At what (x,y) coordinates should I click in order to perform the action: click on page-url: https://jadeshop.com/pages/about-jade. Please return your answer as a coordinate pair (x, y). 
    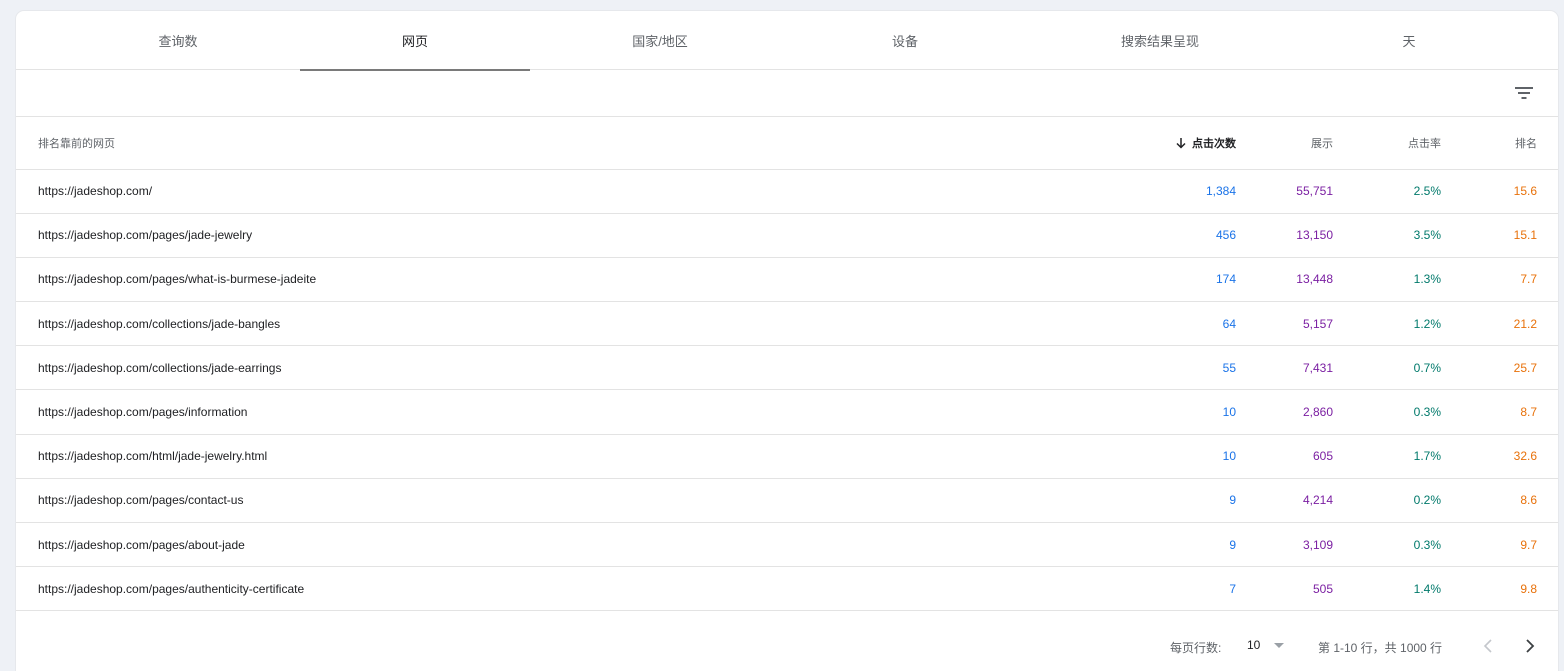
    Looking at the image, I should click on (141, 544).